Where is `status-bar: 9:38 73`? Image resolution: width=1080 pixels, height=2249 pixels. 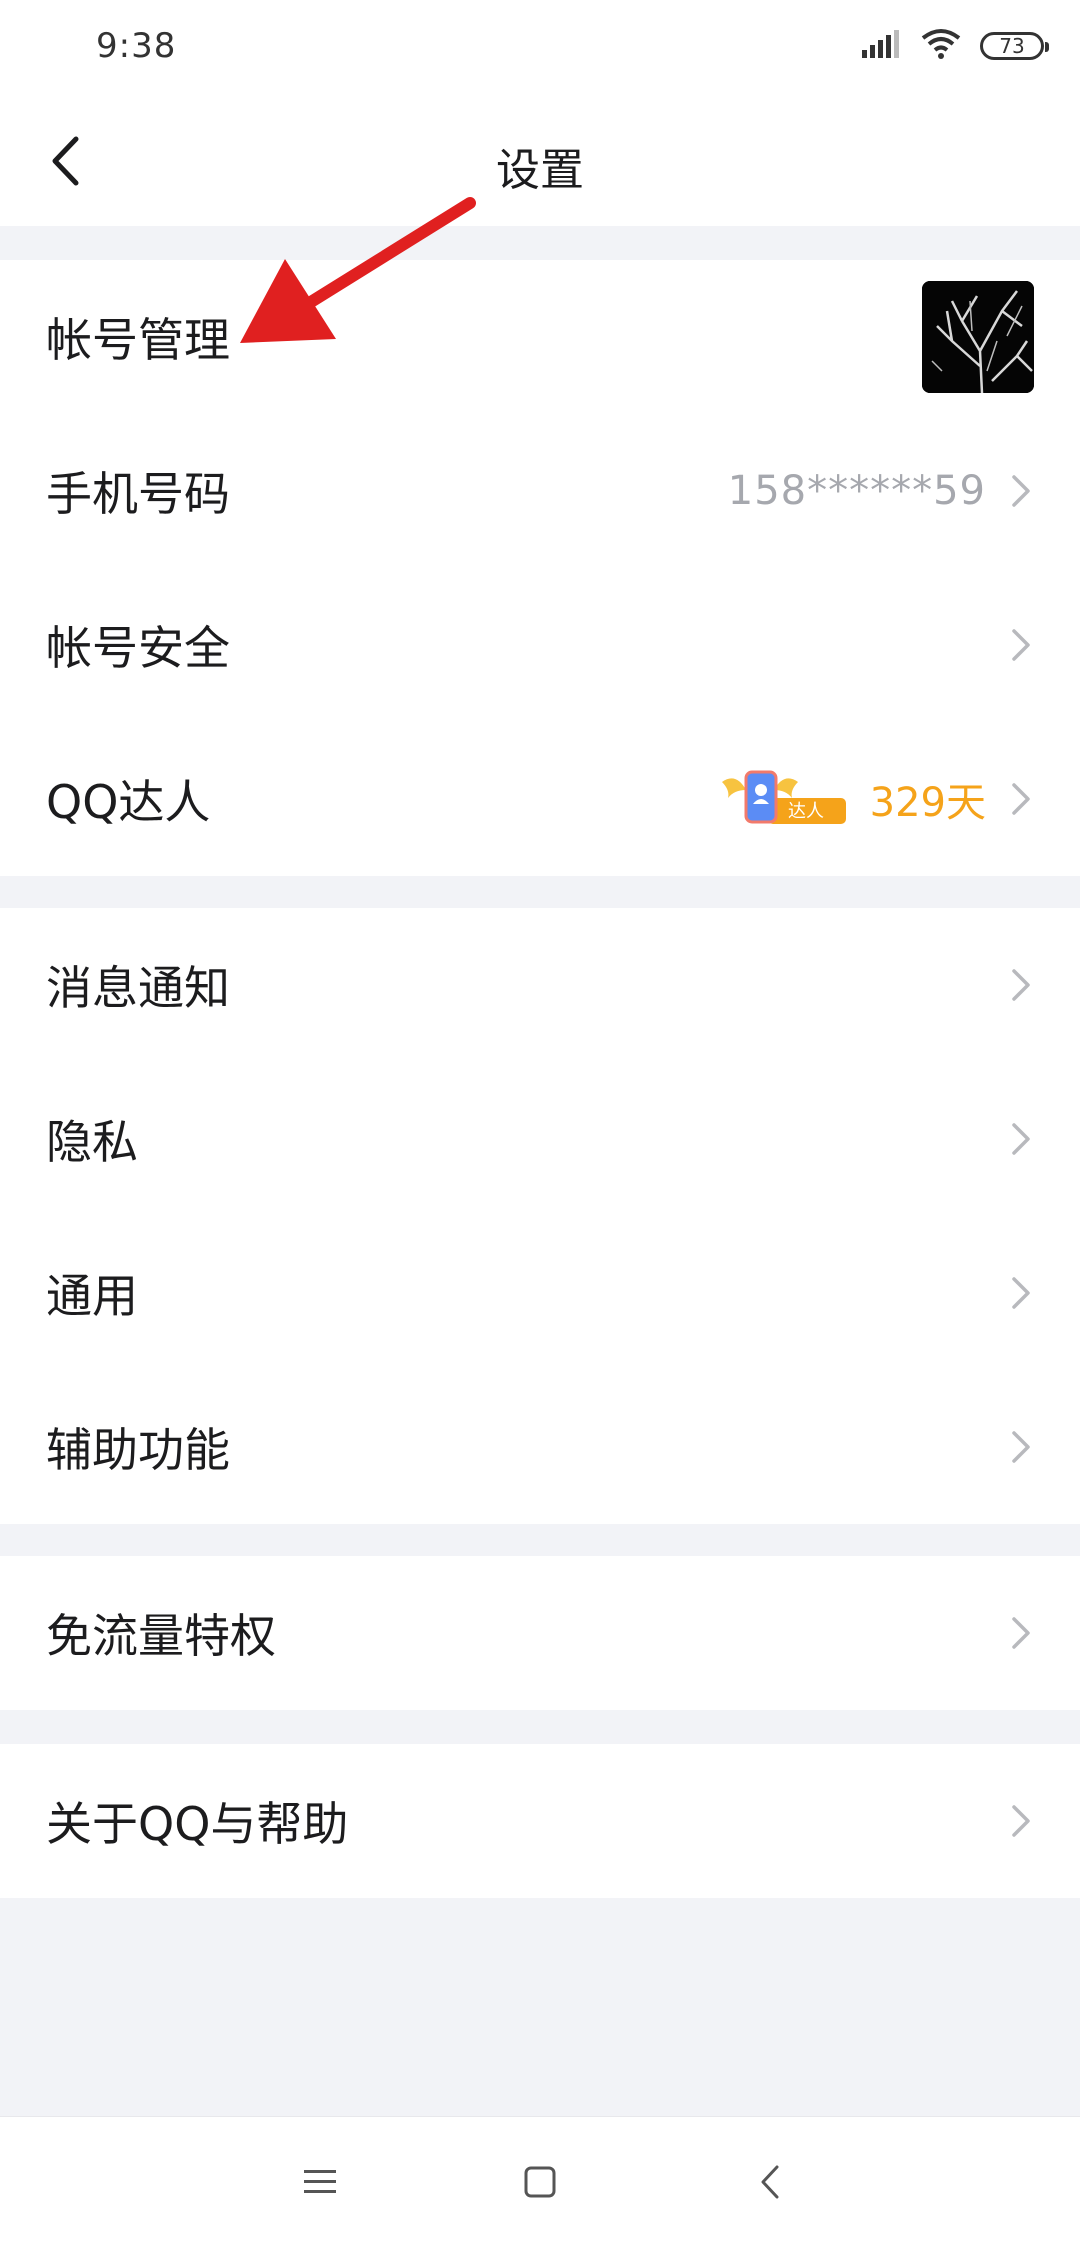 status-bar: 9:38 73 is located at coordinates (540, 48).